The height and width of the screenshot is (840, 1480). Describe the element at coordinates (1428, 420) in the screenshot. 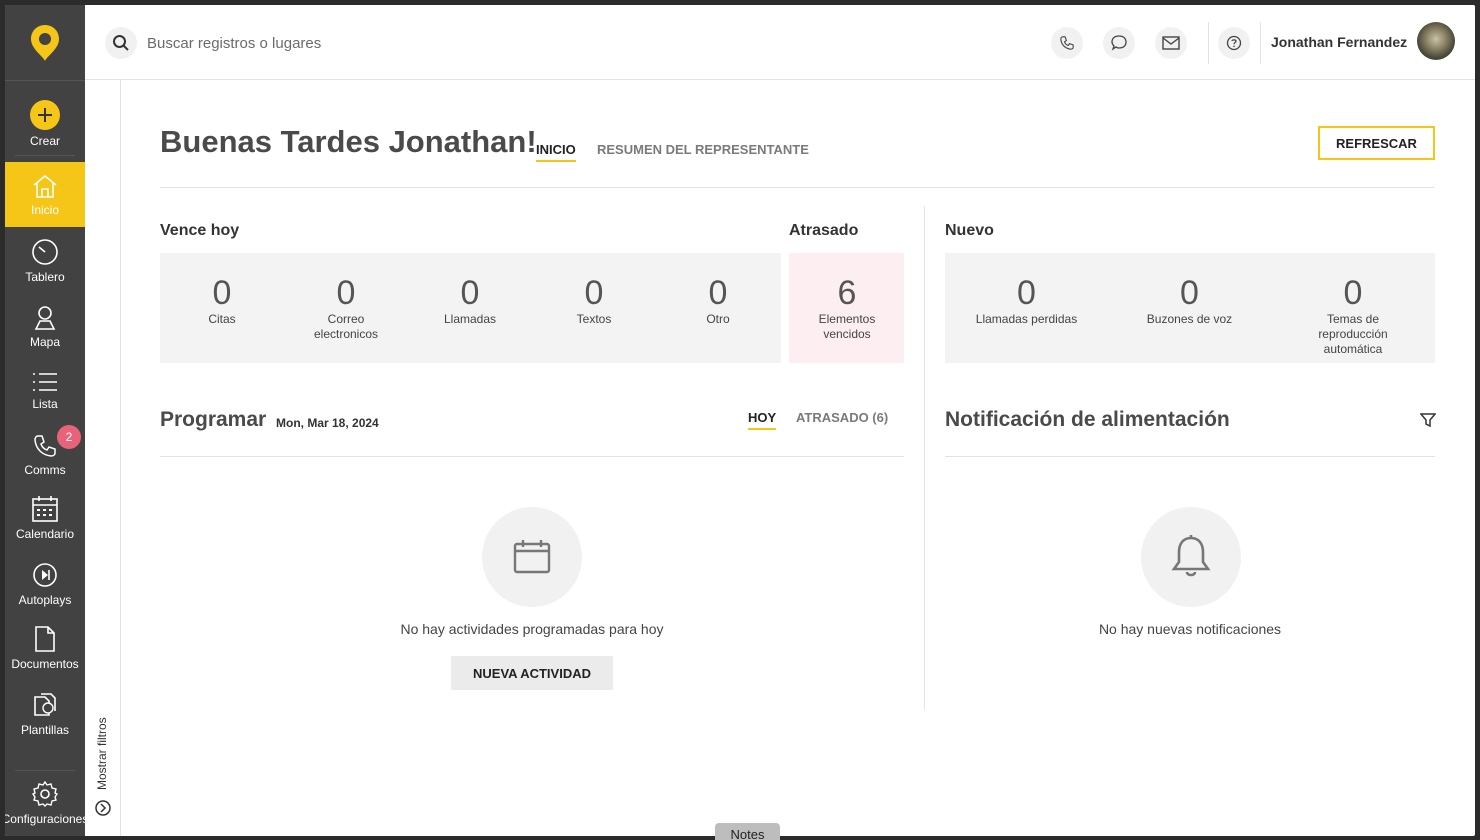

I see `filter-icon` at that location.